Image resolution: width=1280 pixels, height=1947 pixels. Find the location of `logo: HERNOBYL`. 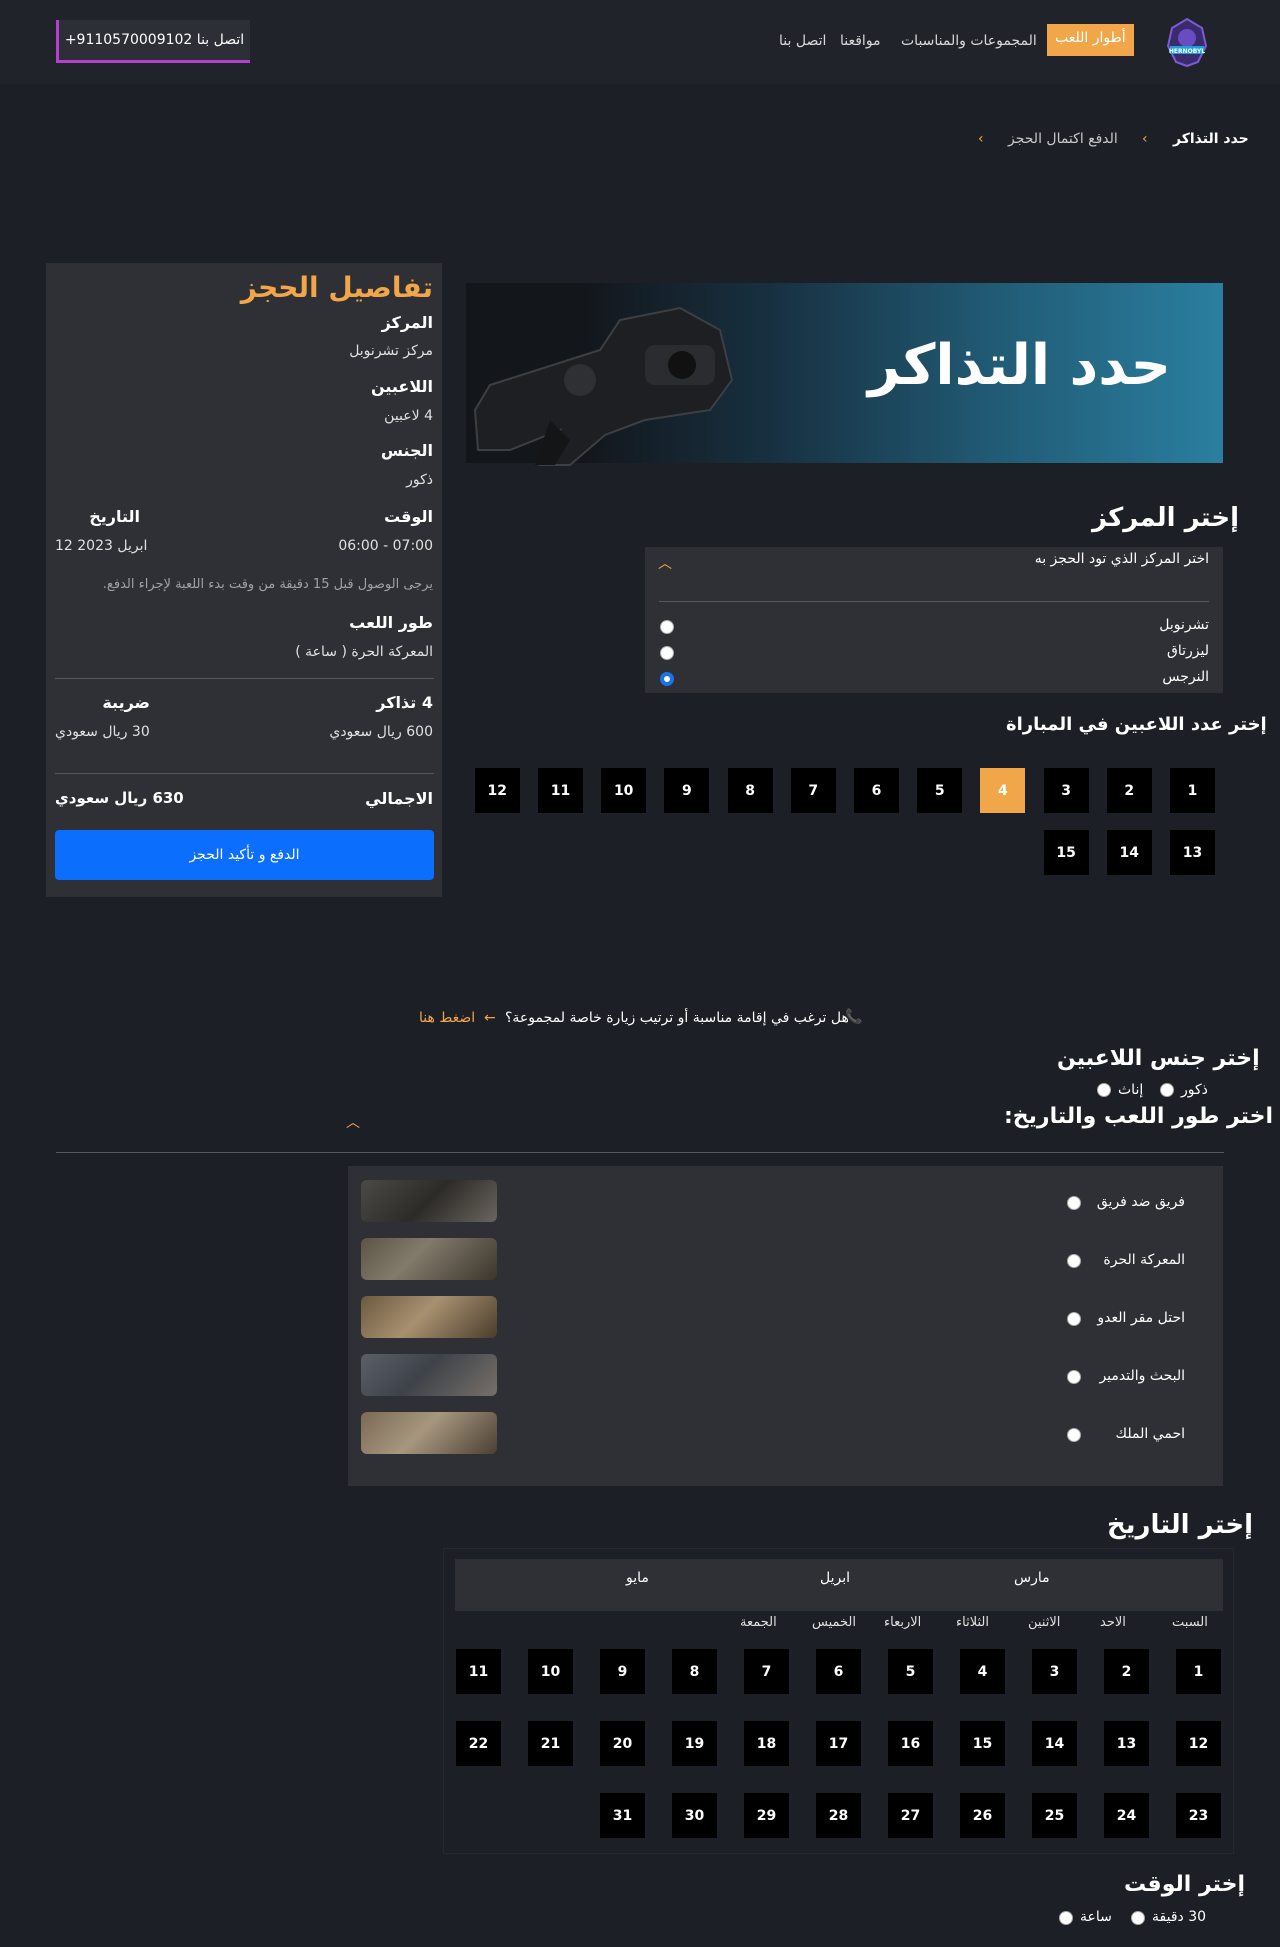

logo: HERNOBYL is located at coordinates (1187, 42).